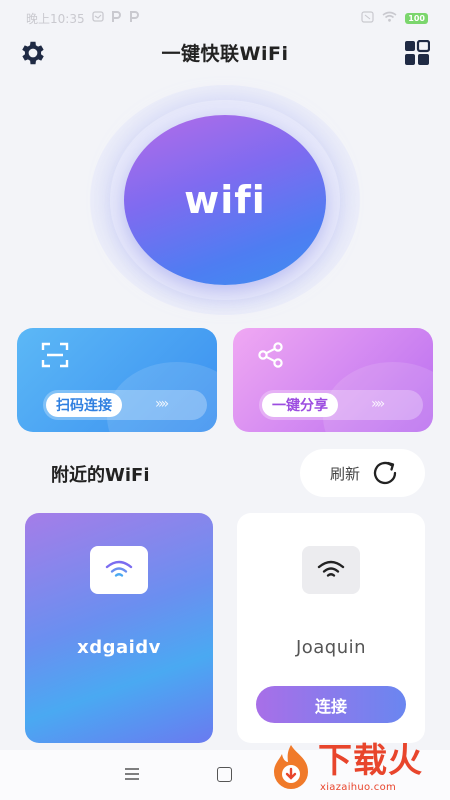  Describe the element at coordinates (367, 18) in the screenshot. I see `sim-icon` at that location.